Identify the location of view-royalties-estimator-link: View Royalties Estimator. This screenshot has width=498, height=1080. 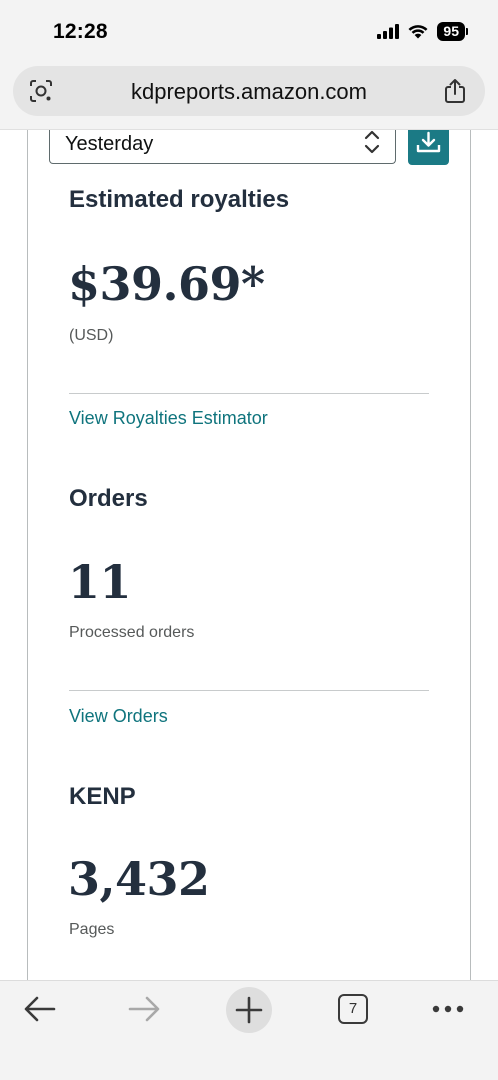
(168, 418).